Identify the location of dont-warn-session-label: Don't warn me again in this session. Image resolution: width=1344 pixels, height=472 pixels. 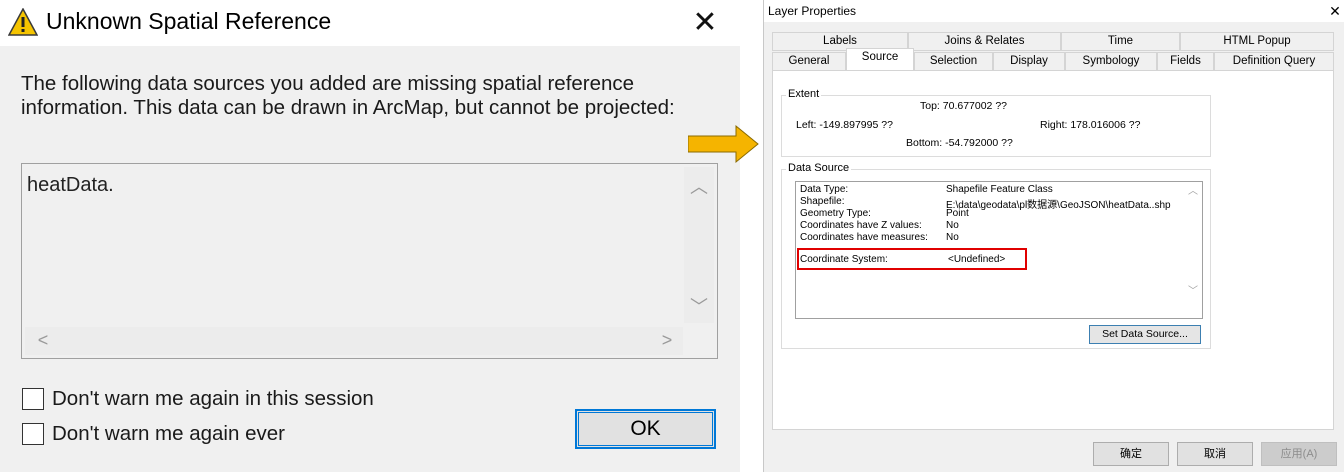
(213, 398).